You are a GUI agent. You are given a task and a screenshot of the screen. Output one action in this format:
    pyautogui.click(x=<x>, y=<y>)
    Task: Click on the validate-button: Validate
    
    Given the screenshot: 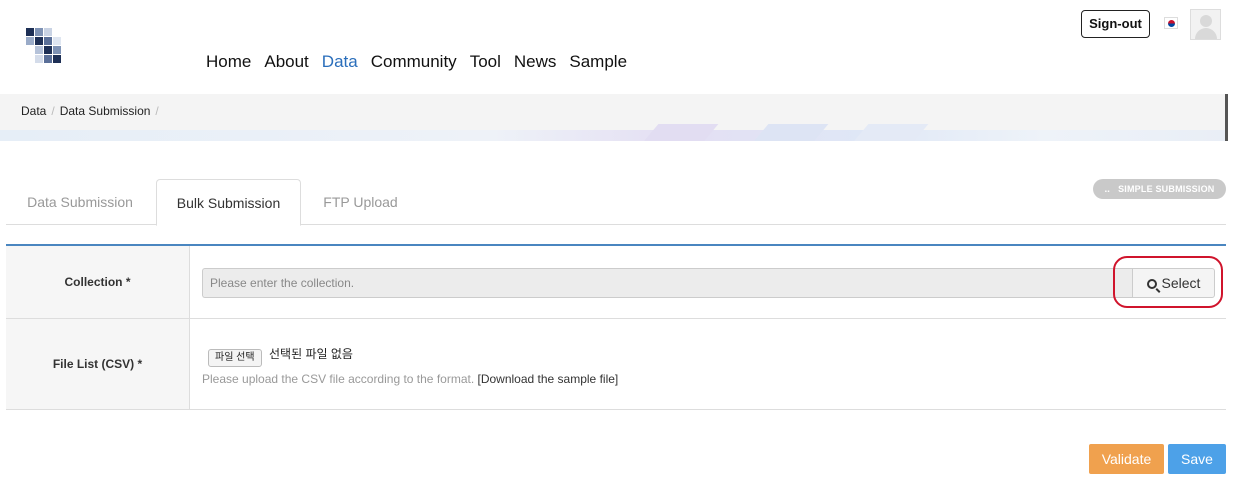 What is the action you would take?
    pyautogui.click(x=1126, y=459)
    